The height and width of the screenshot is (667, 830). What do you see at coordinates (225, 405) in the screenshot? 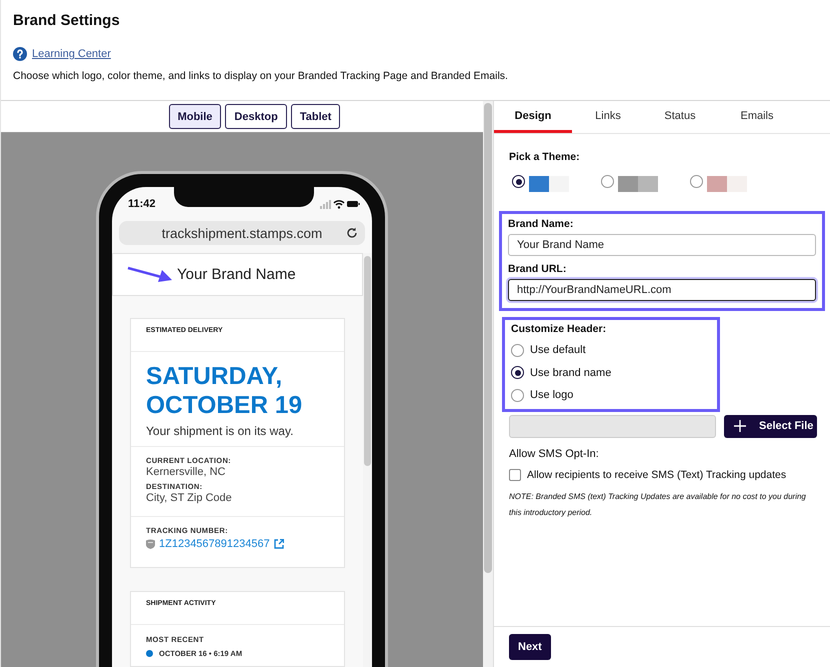
I see `delivery-date: OCTOBER 19` at bounding box center [225, 405].